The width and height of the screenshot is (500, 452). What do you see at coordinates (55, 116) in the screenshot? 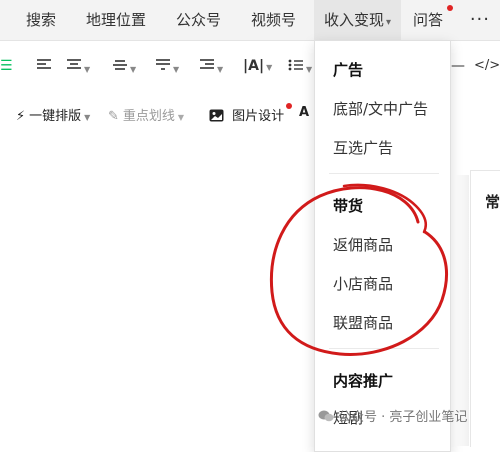
I see `one-click-layout-label: 一键排版` at bounding box center [55, 116].